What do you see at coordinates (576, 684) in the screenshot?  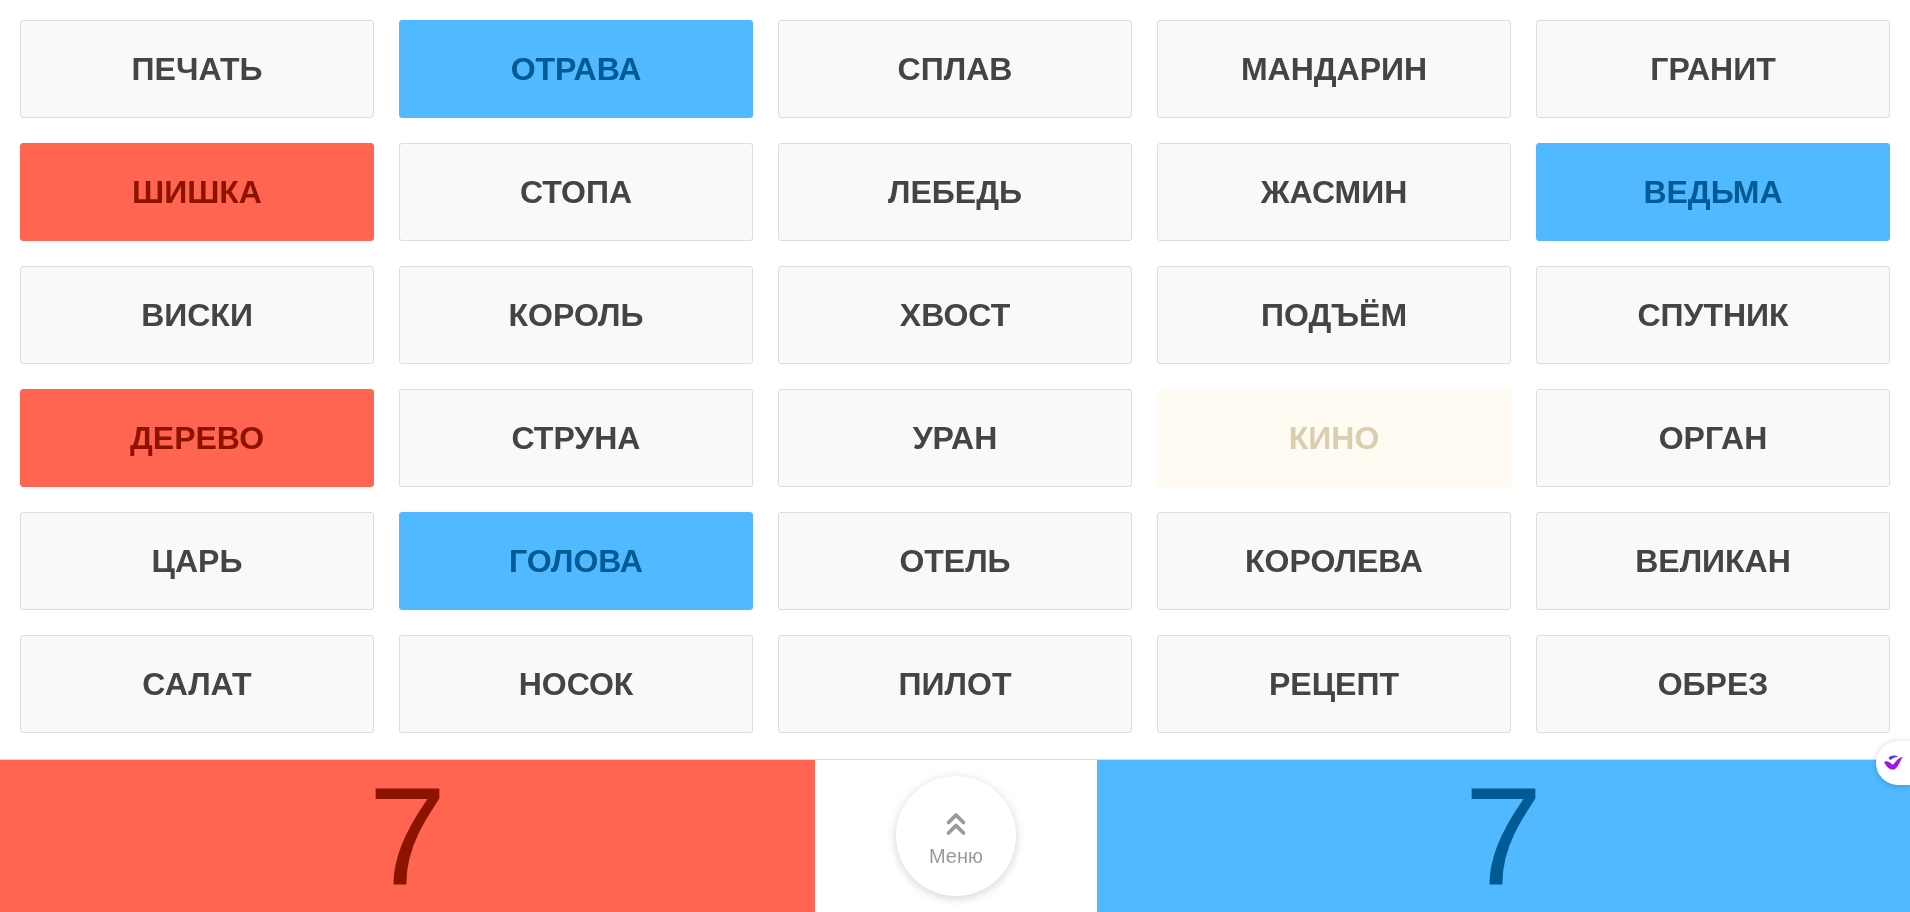 I see `word-card: НОСОК` at bounding box center [576, 684].